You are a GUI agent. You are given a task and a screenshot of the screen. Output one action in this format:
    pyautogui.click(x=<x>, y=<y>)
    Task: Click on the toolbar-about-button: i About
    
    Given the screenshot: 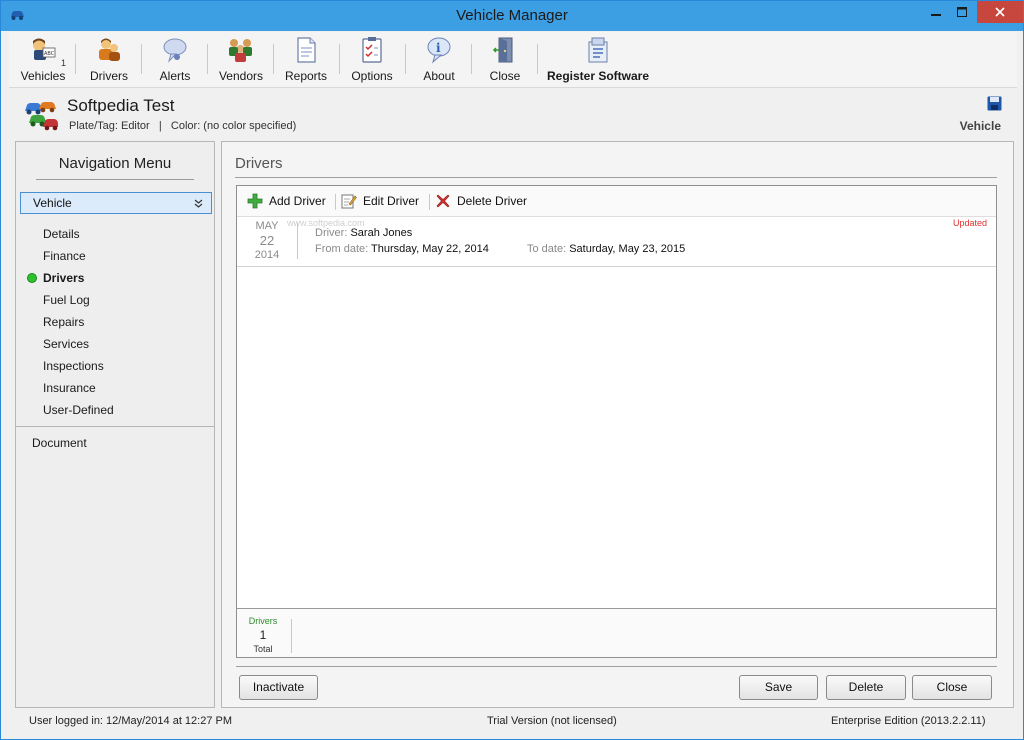 What is the action you would take?
    pyautogui.click(x=439, y=61)
    